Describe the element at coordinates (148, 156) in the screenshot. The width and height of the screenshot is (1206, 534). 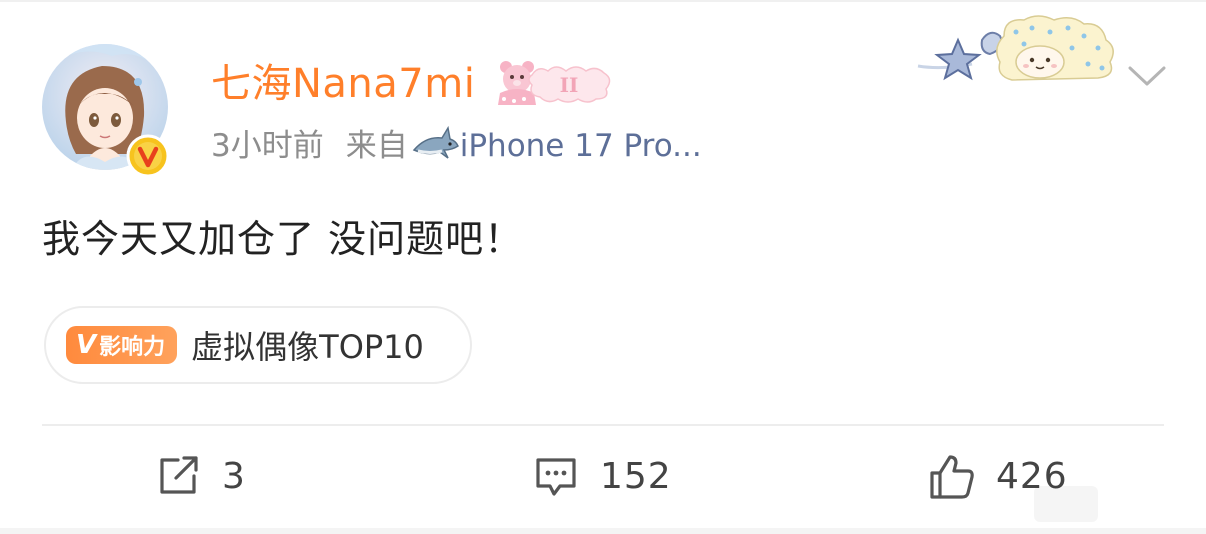
I see `verified-badge-icon` at that location.